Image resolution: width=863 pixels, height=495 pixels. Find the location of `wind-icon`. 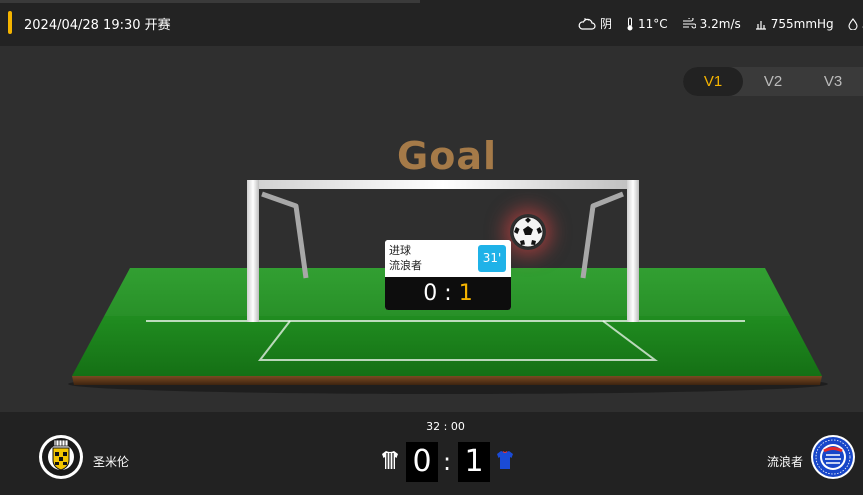

wind-icon is located at coordinates (689, 23).